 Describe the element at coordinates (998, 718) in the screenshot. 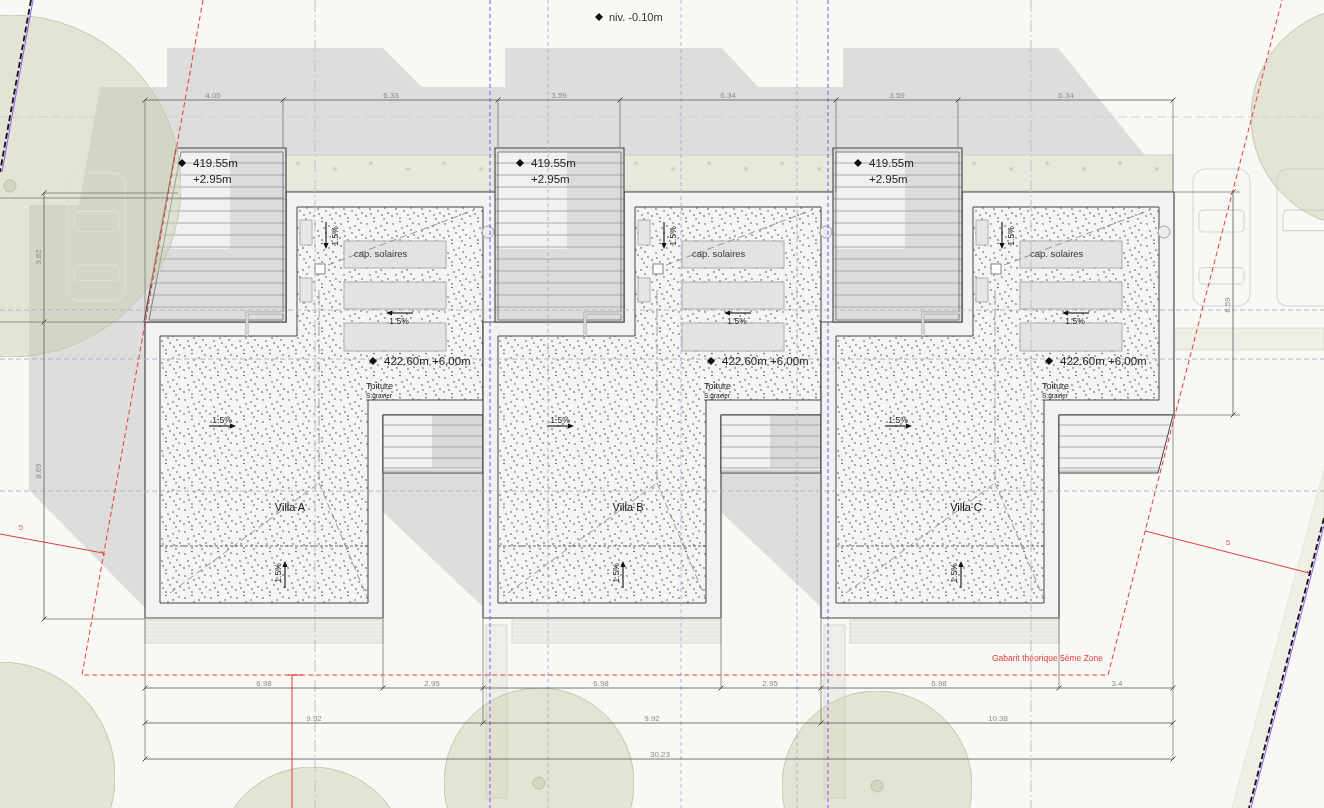

I see `dimension-label: 10.38` at that location.